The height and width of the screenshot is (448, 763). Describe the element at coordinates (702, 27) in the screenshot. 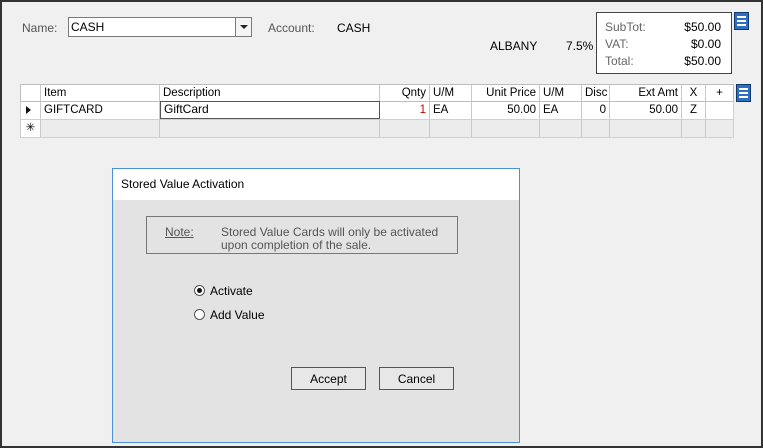

I see `subtotal-value: $50.00` at that location.